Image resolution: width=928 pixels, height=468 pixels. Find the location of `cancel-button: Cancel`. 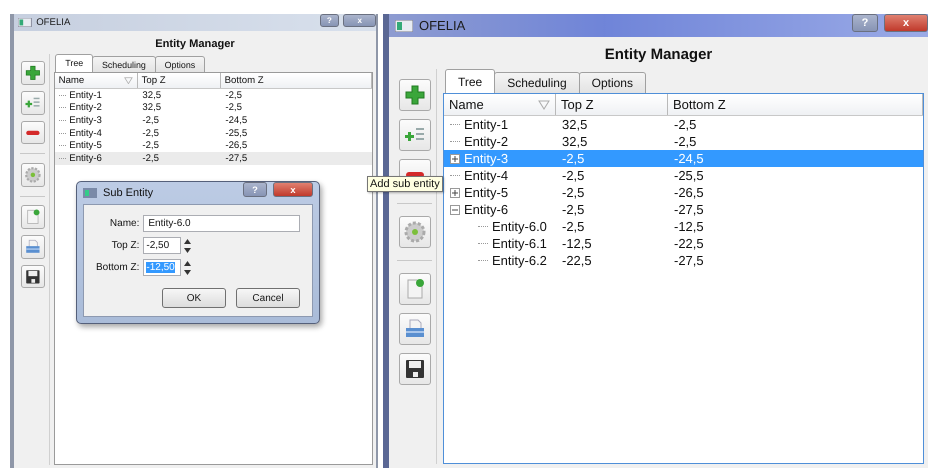

cancel-button: Cancel is located at coordinates (268, 298).